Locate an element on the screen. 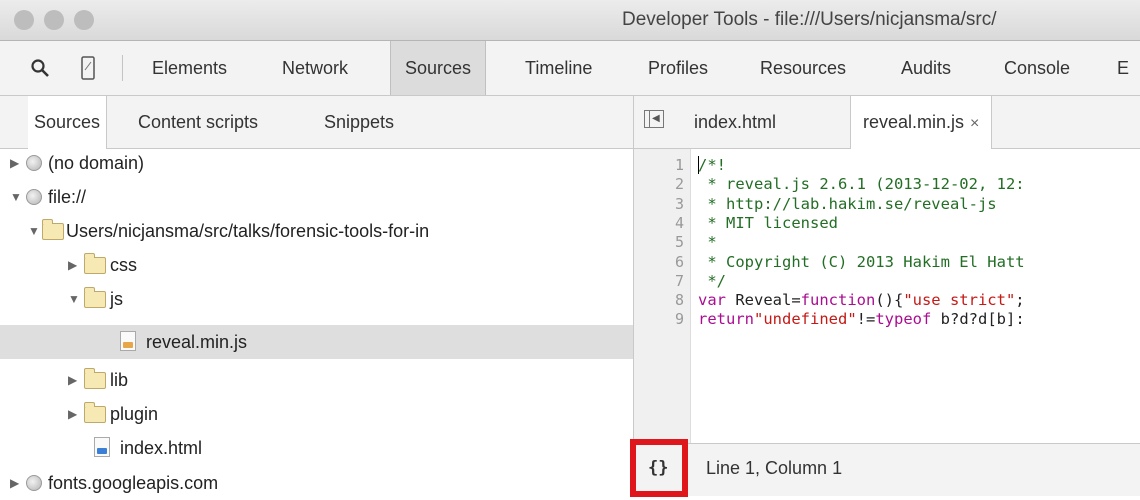 This screenshot has height=500, width=1140. tree-item-reveal-min-js: reveal.min.js is located at coordinates (316, 342).